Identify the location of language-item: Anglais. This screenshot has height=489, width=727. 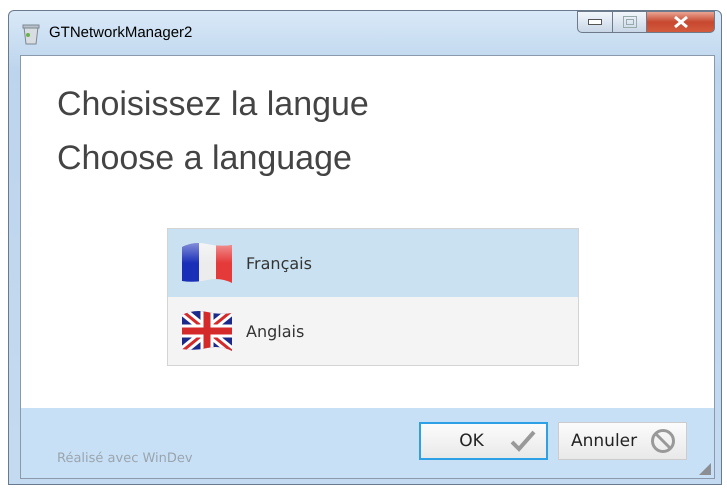
(373, 331).